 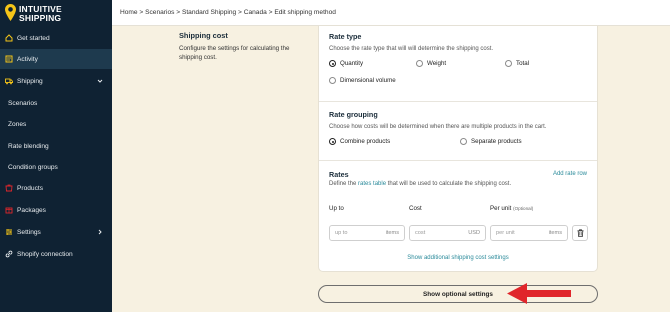 I want to click on radio-label: Separate products, so click(x=496, y=141).